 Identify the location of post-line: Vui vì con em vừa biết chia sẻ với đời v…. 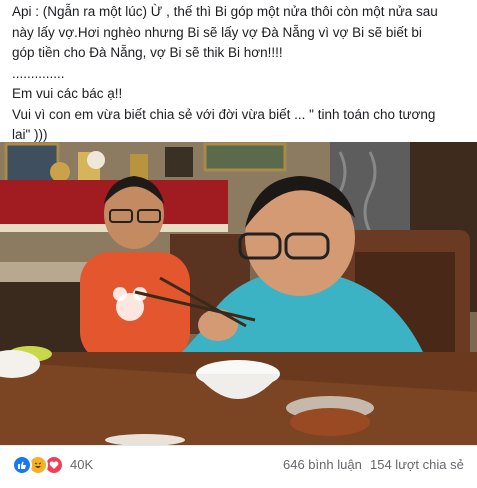
(224, 114).